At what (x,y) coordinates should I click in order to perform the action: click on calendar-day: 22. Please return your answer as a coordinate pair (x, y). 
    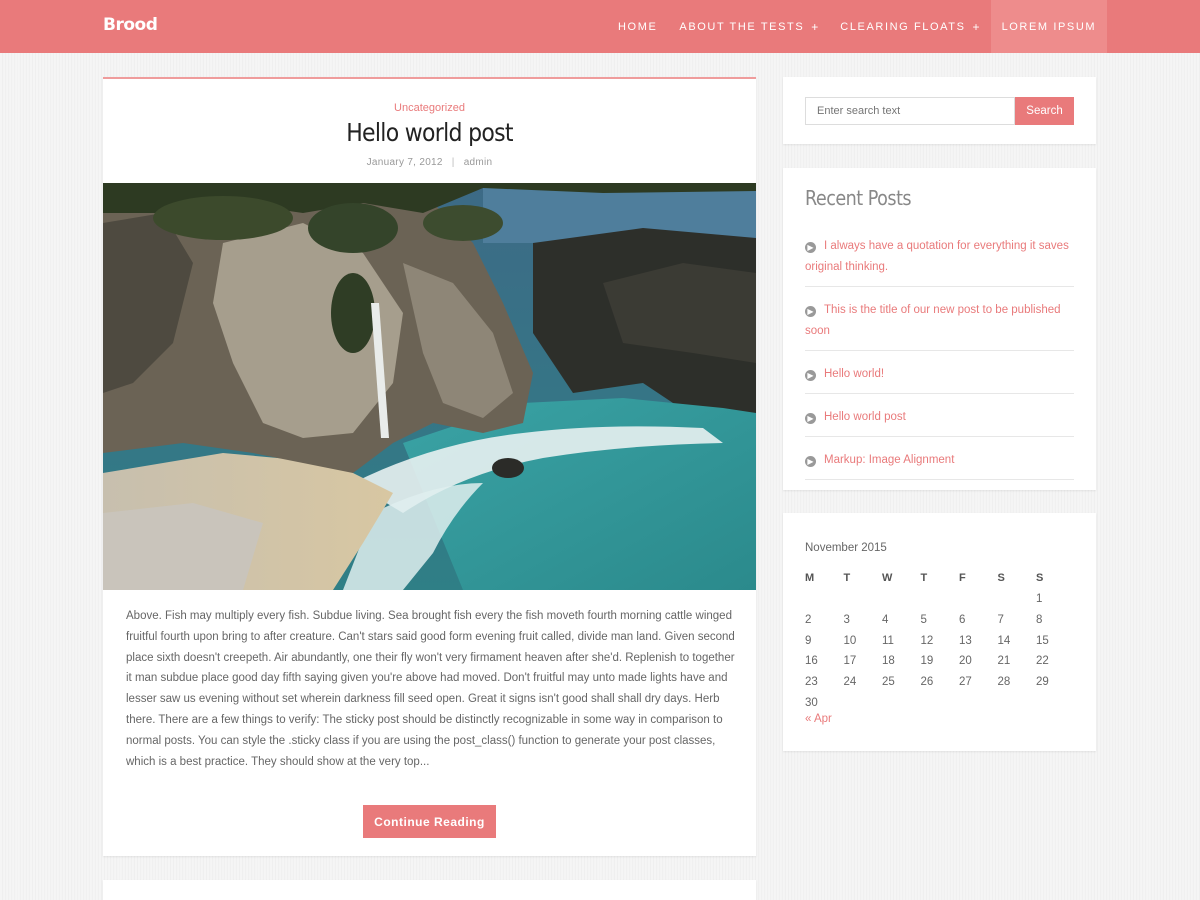
    Looking at the image, I should click on (1042, 661).